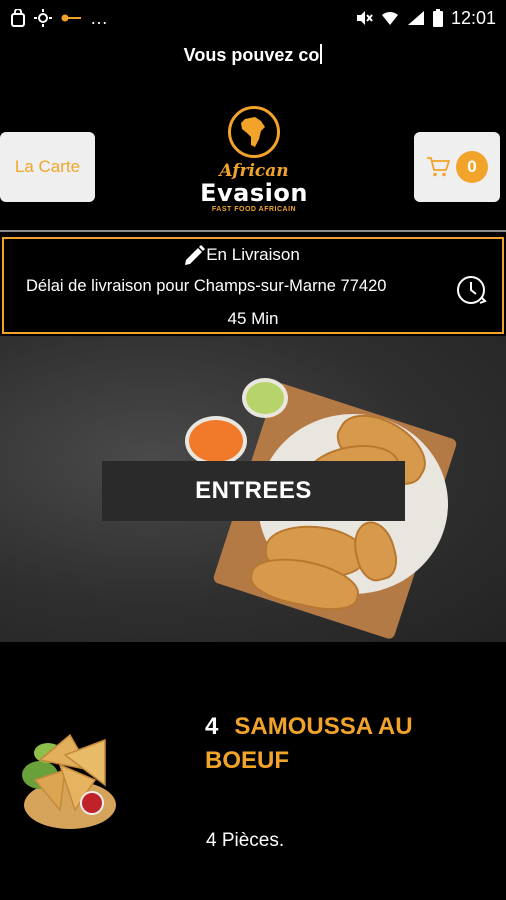 This screenshot has height=900, width=506. I want to click on marquee-text: Vous pouvez co, so click(251, 55).